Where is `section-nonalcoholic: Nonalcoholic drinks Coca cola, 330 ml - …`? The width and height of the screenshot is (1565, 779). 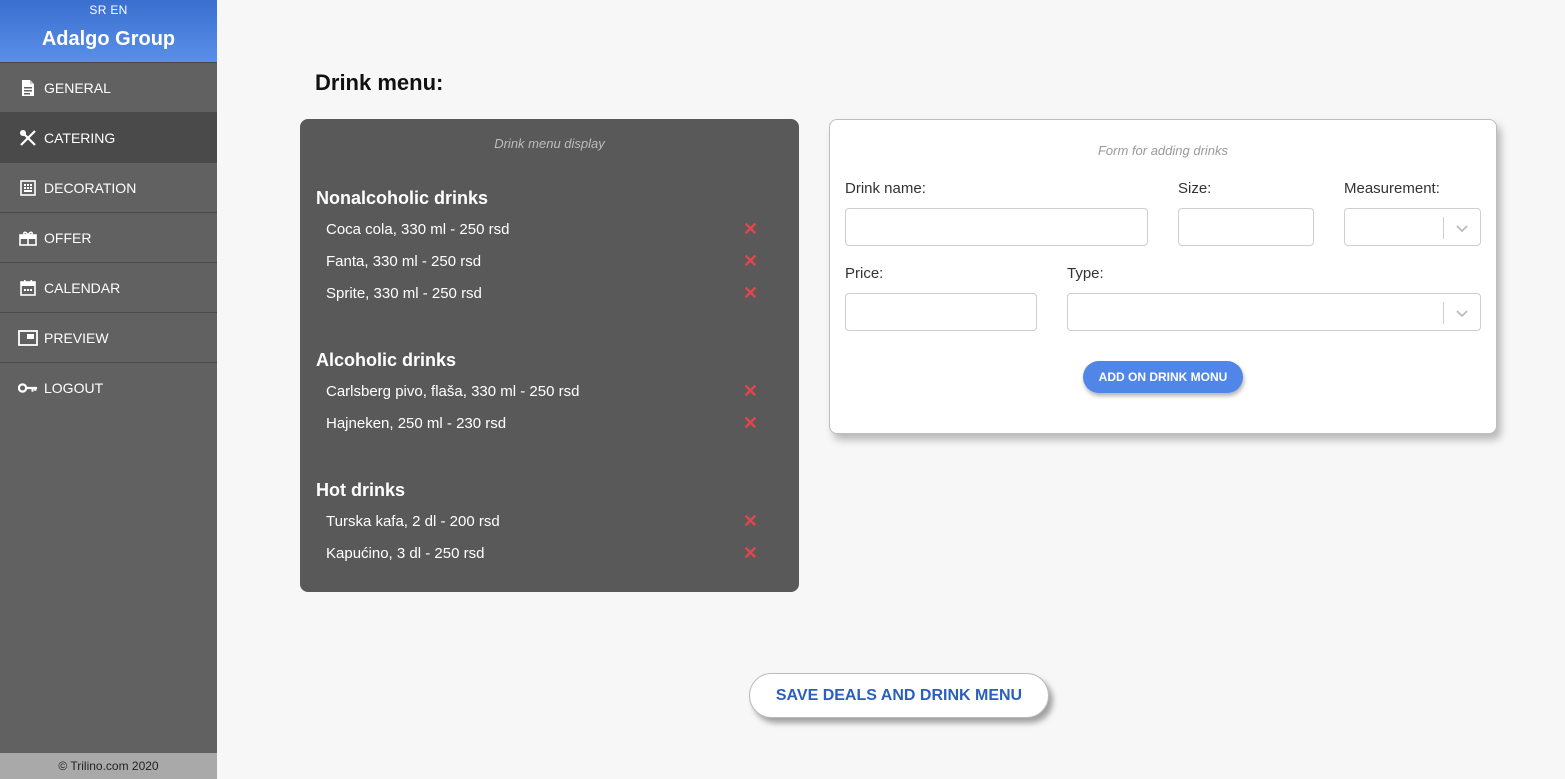
section-nonalcoholic: Nonalcoholic drinks Coca cola, 330 ml - … is located at coordinates (550, 246).